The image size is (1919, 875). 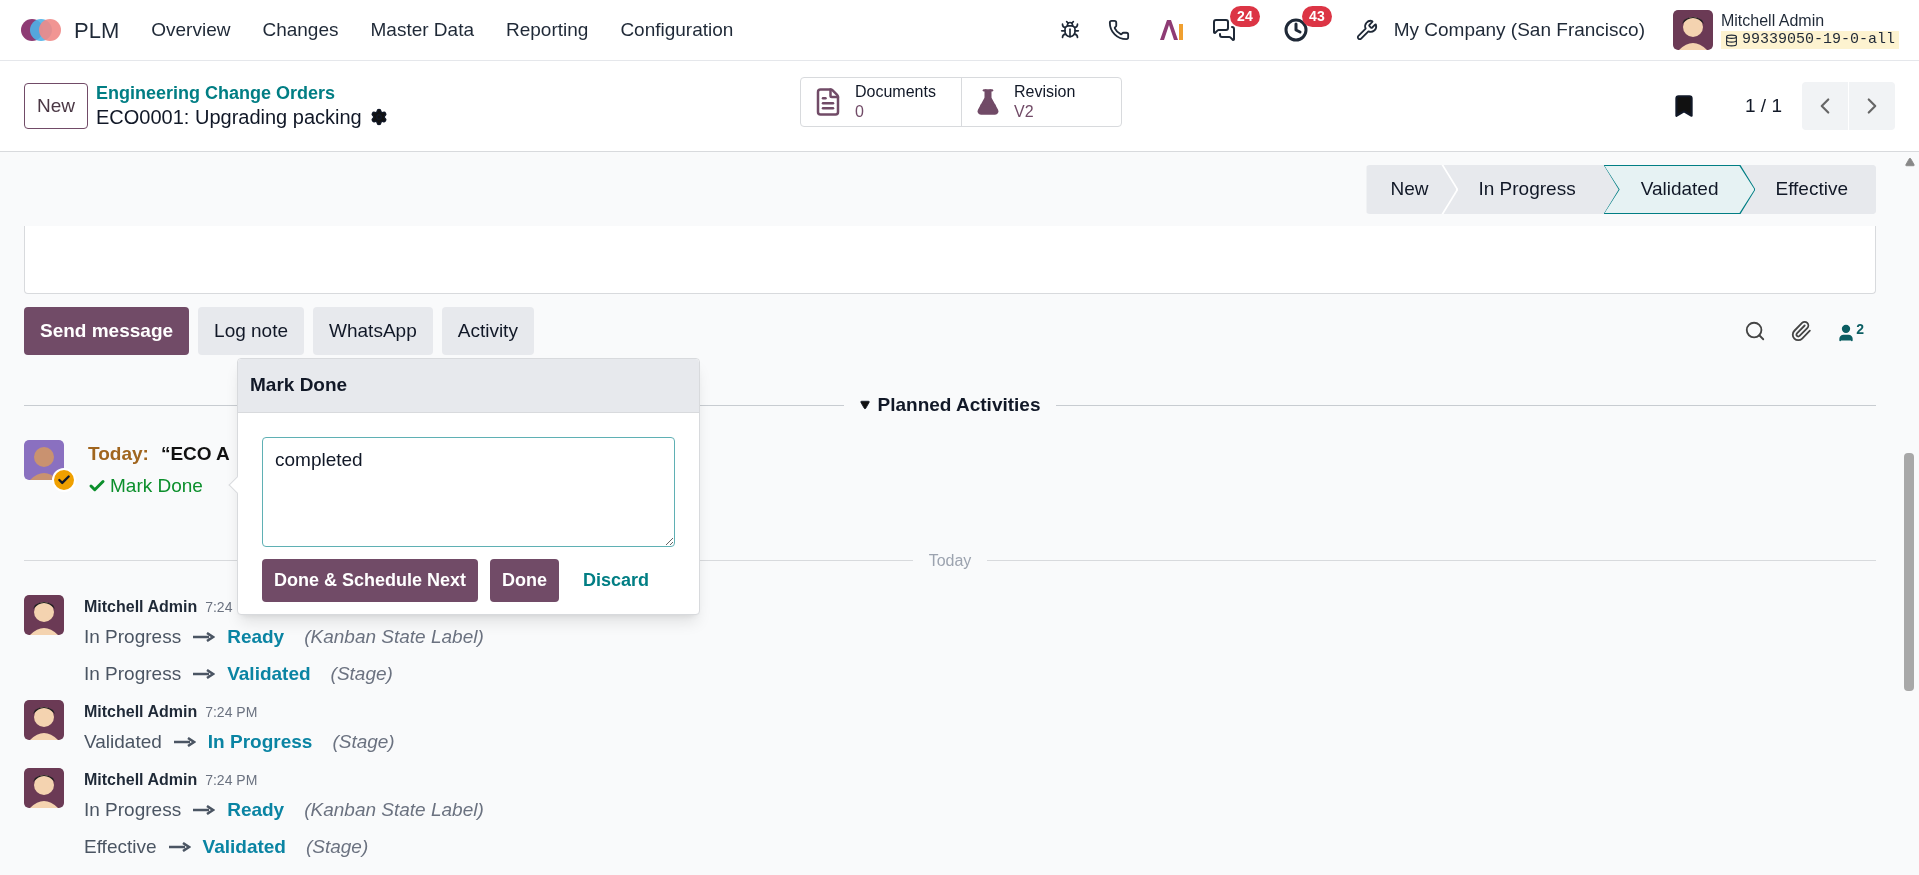 What do you see at coordinates (1295, 30) in the screenshot?
I see `clock-icon` at bounding box center [1295, 30].